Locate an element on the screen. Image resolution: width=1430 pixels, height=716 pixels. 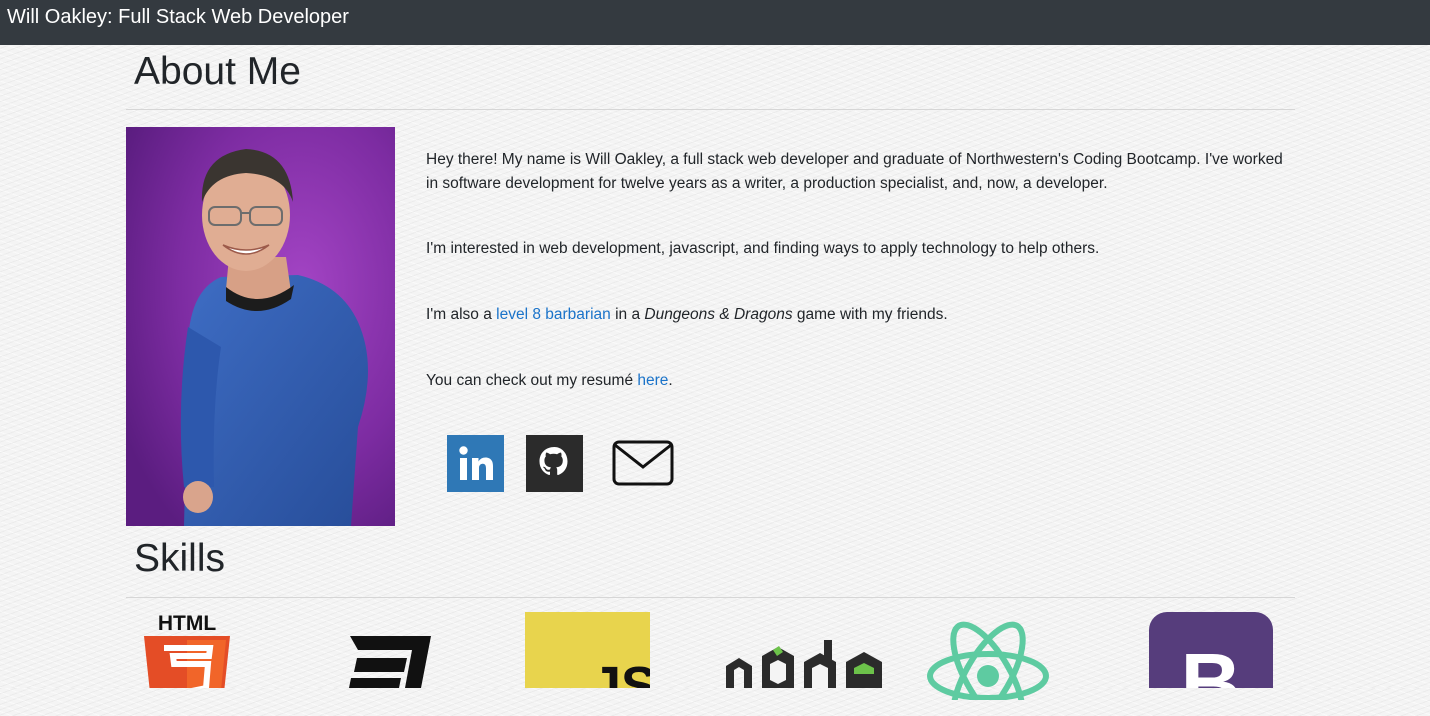
resume-link: here is located at coordinates (652, 380).